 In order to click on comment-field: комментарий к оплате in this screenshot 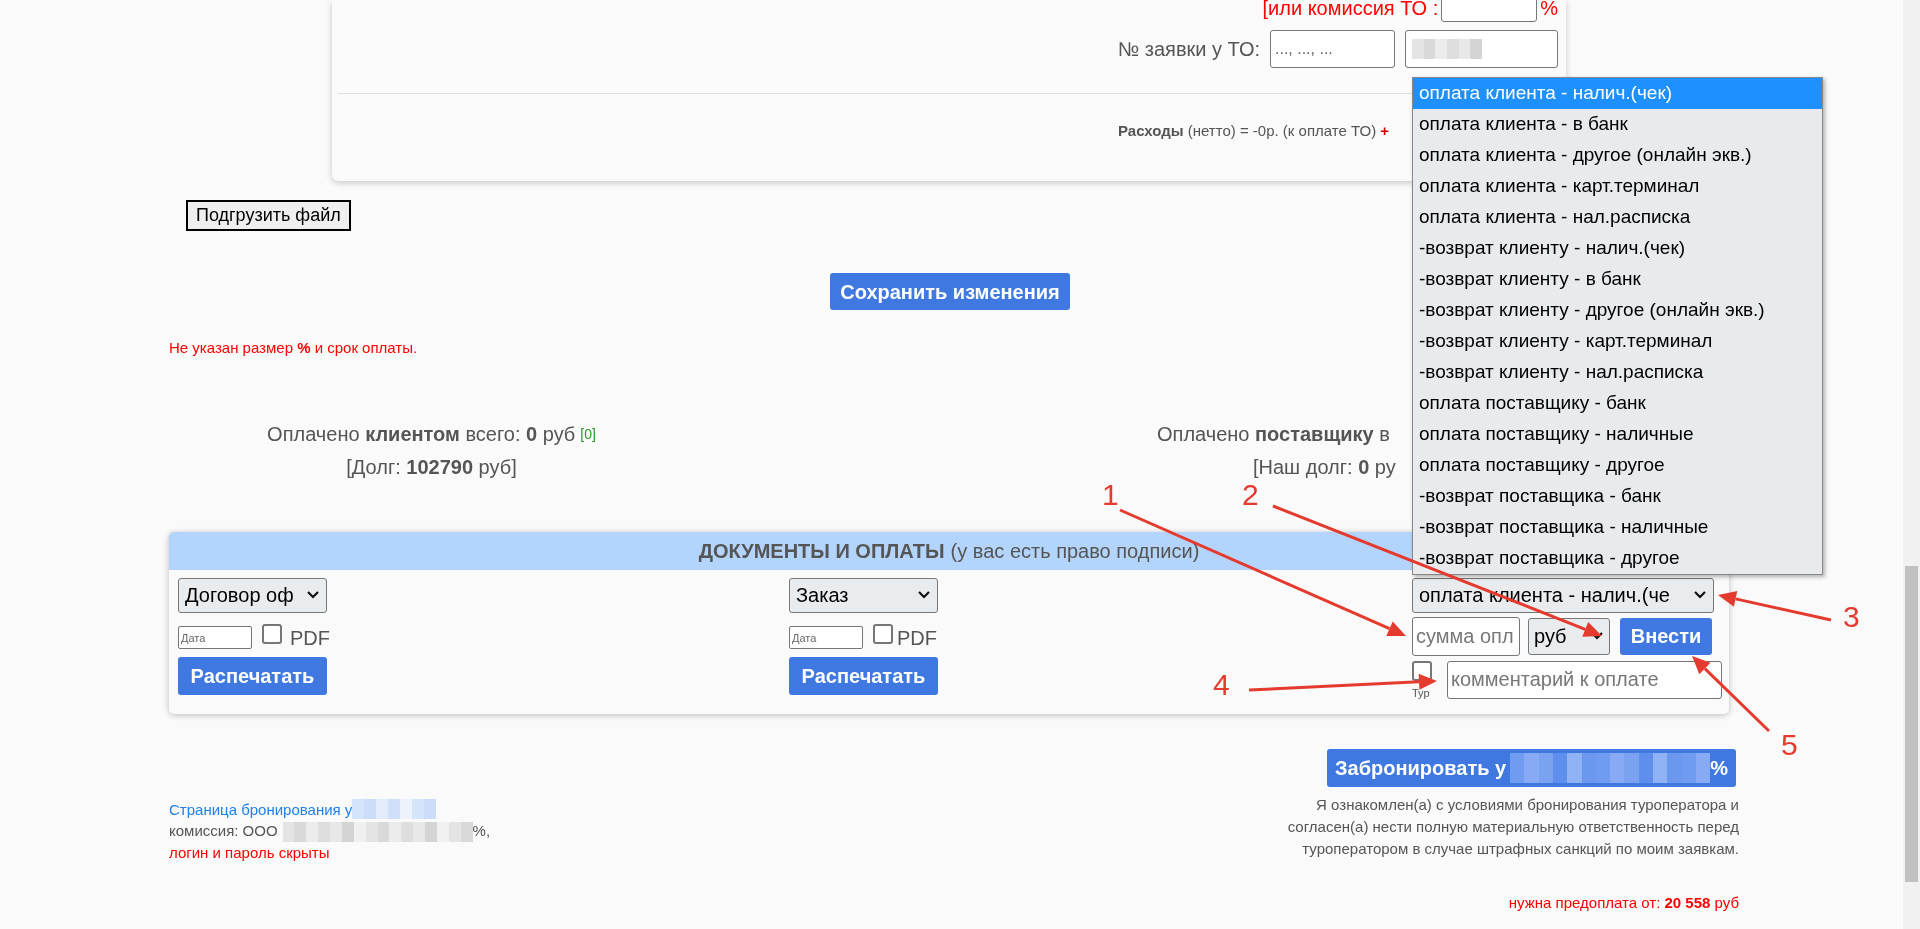, I will do `click(1584, 679)`.